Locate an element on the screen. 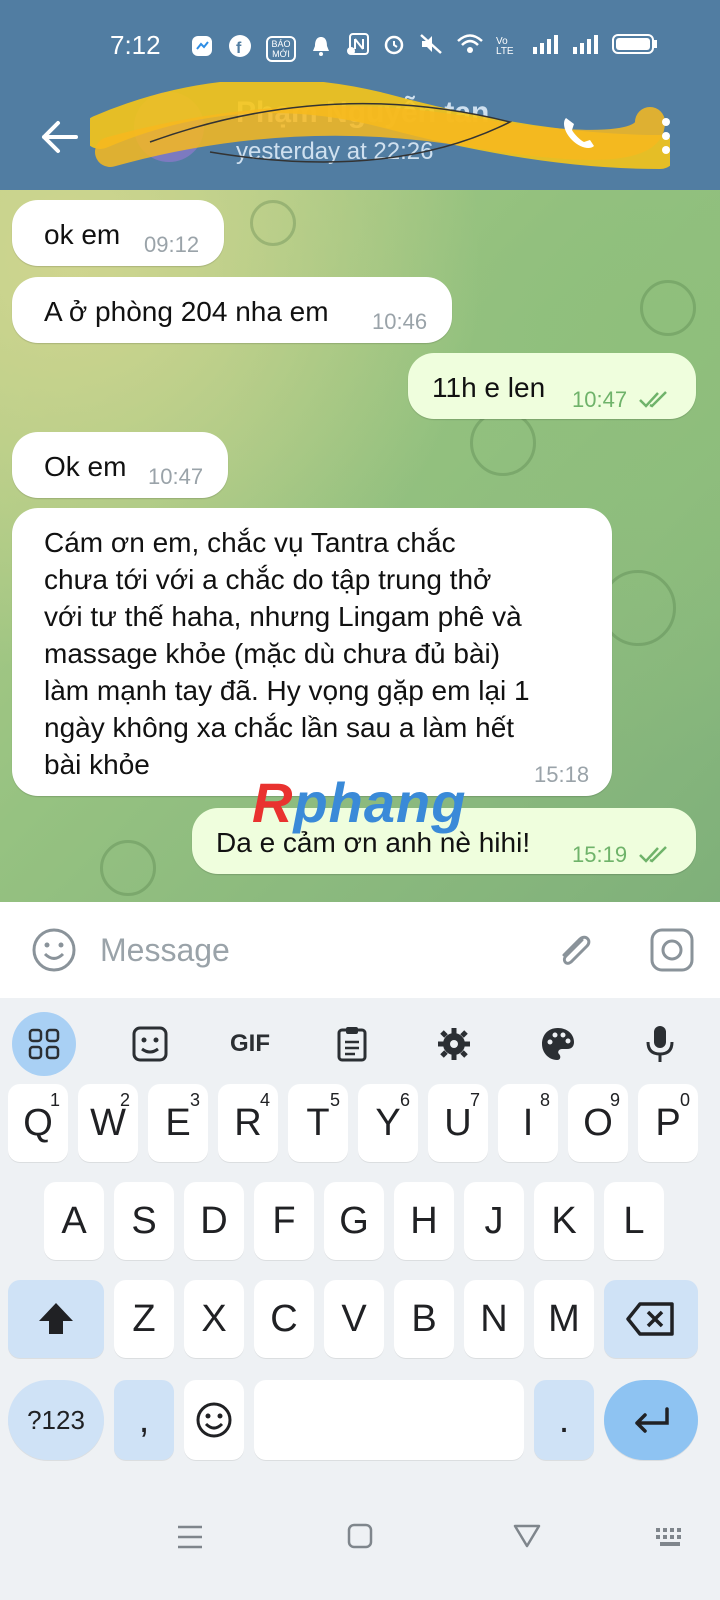 This screenshot has height=1600, width=720. key-q: Q1 is located at coordinates (38, 1123).